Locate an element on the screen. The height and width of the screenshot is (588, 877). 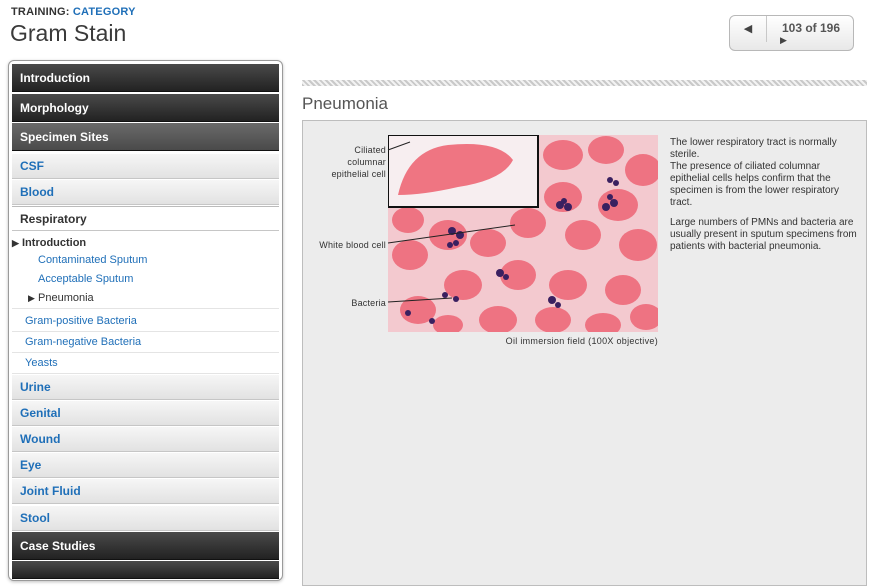
label-leader-lines is located at coordinates (451, 222).